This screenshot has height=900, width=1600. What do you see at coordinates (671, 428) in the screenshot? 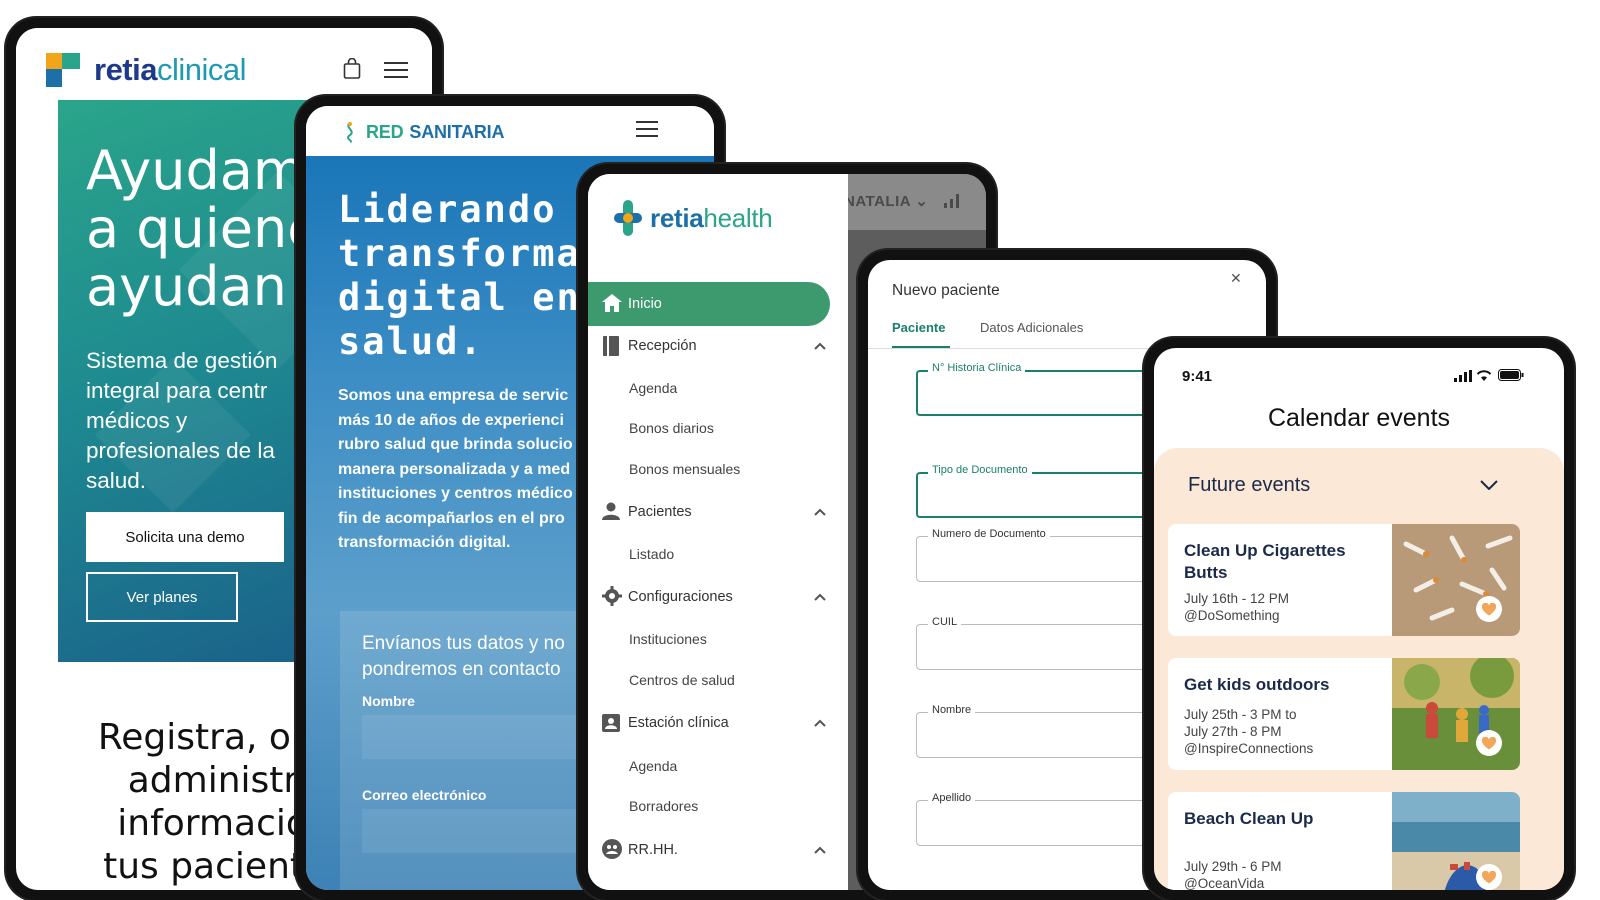
I see `nav-subitem-bonos-diarios: Bonos diarios` at bounding box center [671, 428].